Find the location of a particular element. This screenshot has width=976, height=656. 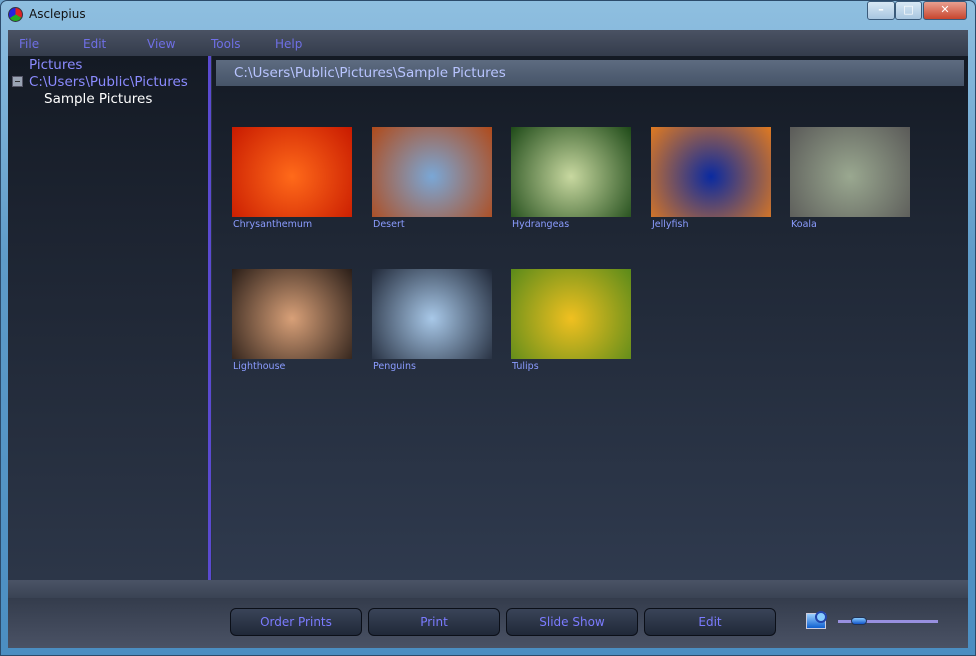

path-bar: C:\Users\Public\Pictures\Sample Pictures is located at coordinates (590, 73).